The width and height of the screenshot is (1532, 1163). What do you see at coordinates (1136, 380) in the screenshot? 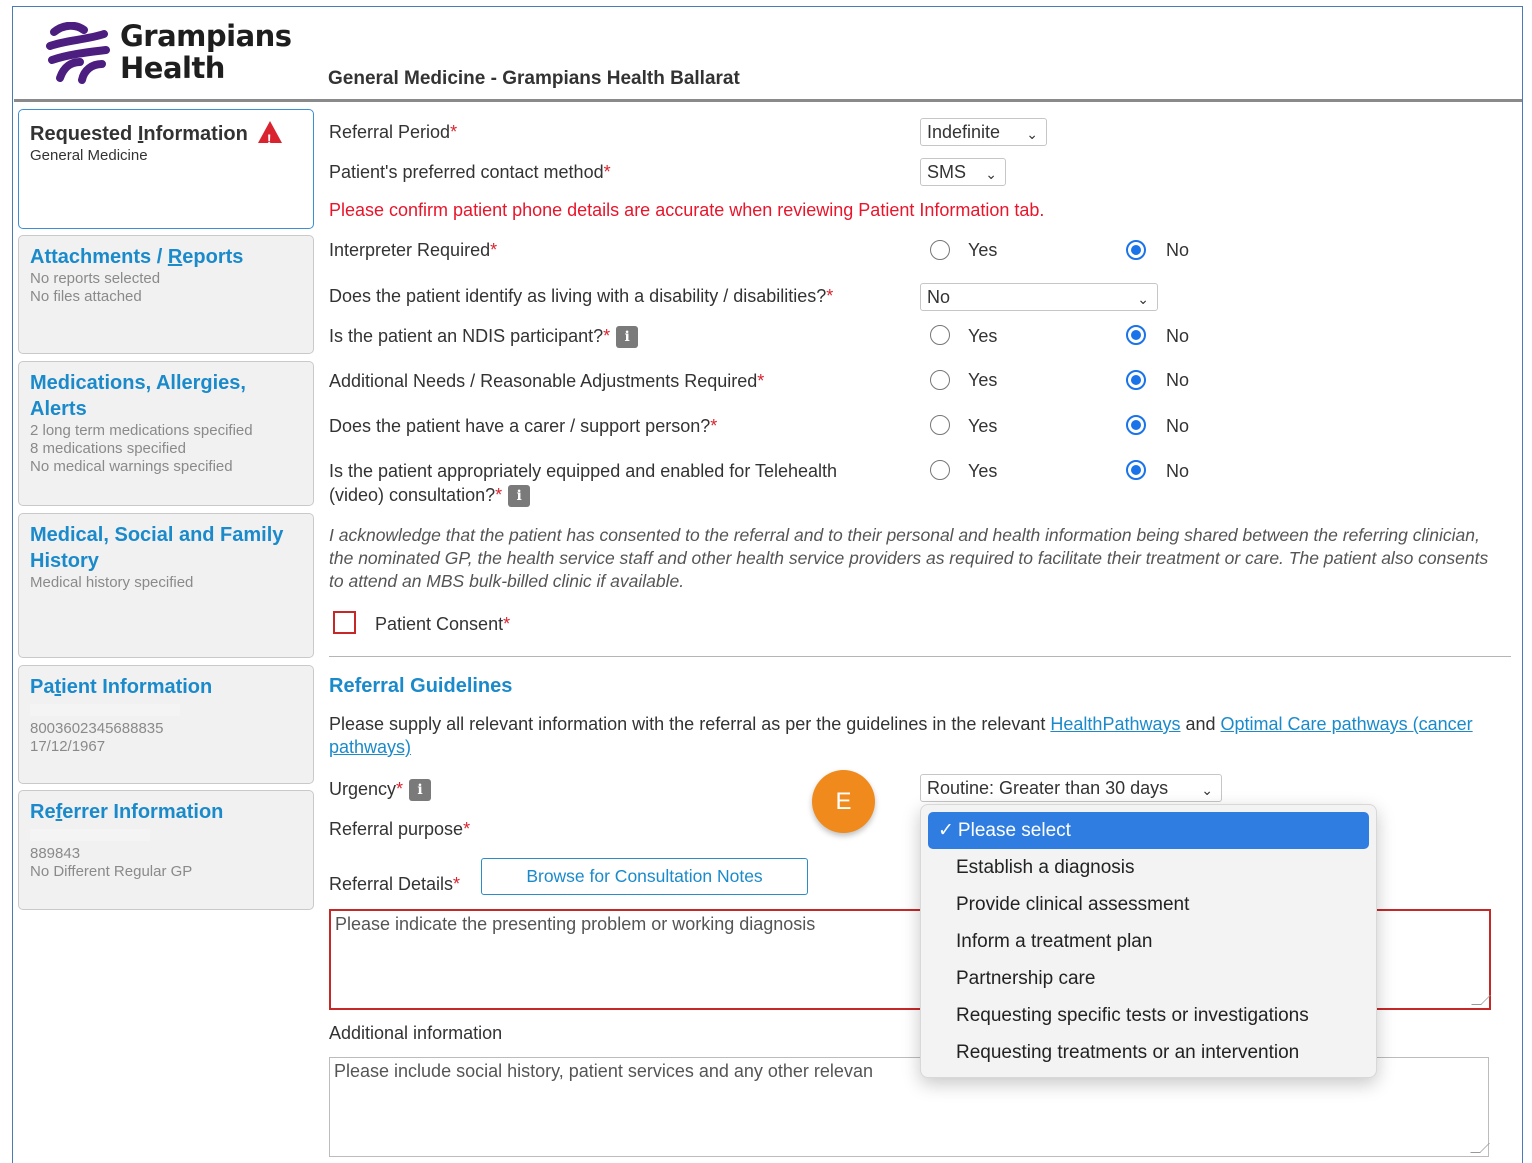
I see `additional-needs-no-radio` at bounding box center [1136, 380].